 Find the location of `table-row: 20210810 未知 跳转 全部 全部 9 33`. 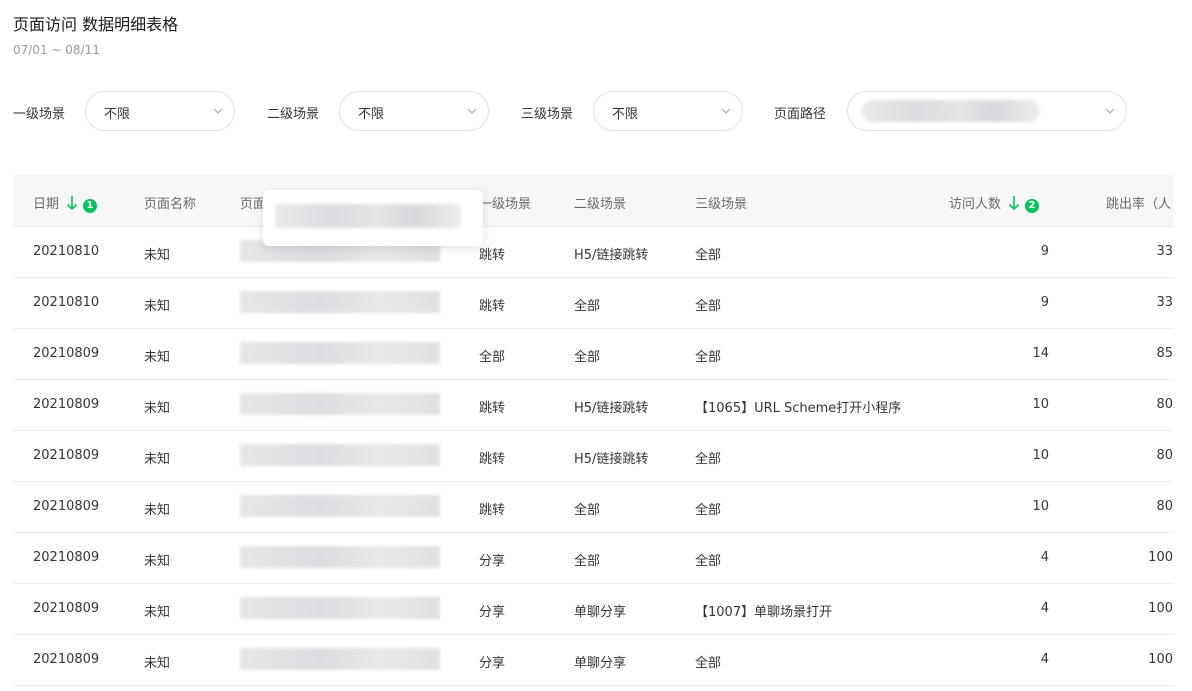

table-row: 20210810 未知 跳转 全部 全部 9 33 is located at coordinates (593, 303).